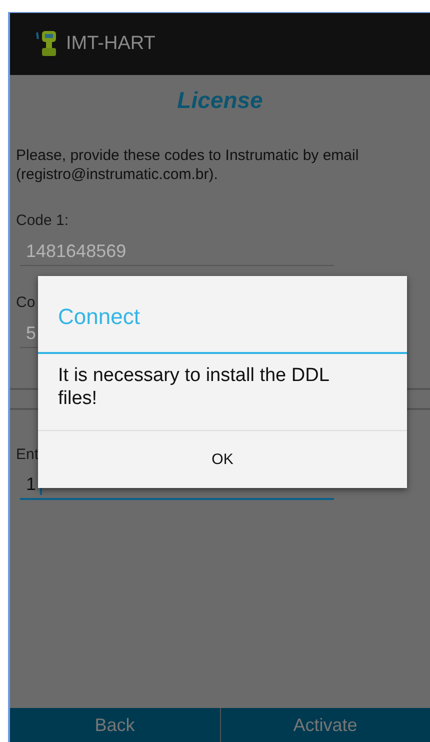 The height and width of the screenshot is (742, 430). What do you see at coordinates (42, 220) in the screenshot?
I see `field-label: Code 1:` at bounding box center [42, 220].